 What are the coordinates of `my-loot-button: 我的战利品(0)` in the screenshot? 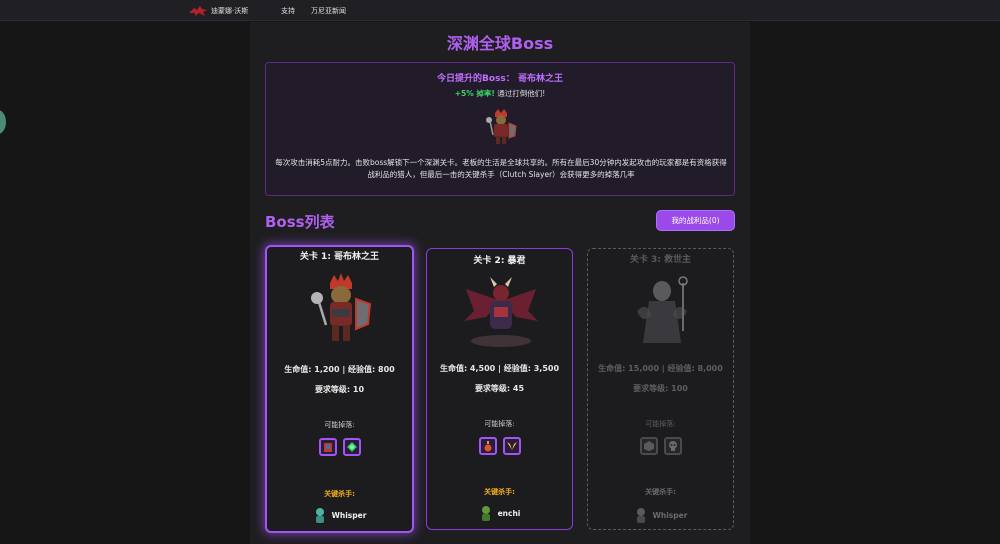 It's located at (695, 220).